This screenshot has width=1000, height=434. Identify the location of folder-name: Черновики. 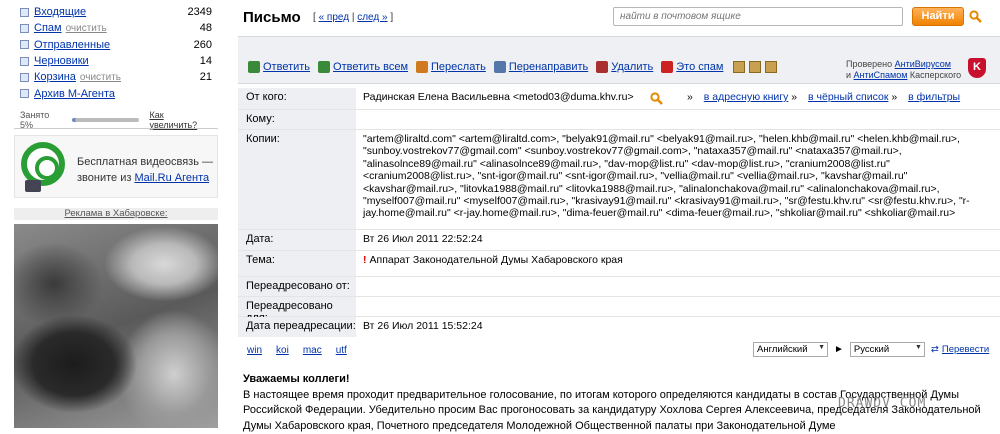
(61, 61).